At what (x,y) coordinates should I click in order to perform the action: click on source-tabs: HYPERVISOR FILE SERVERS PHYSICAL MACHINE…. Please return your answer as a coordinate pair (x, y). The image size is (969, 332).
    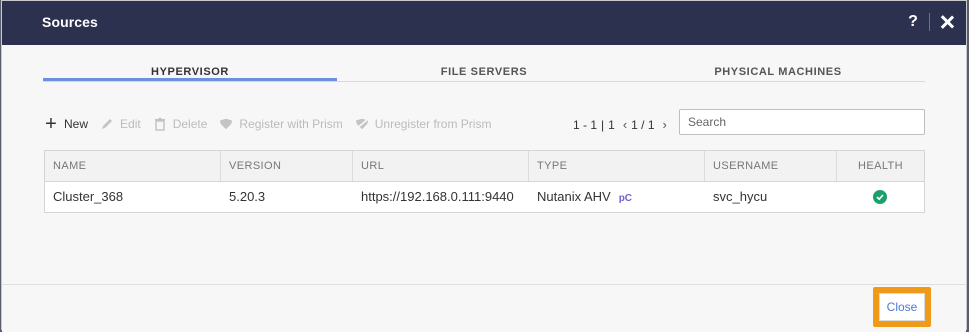
    Looking at the image, I should click on (484, 72).